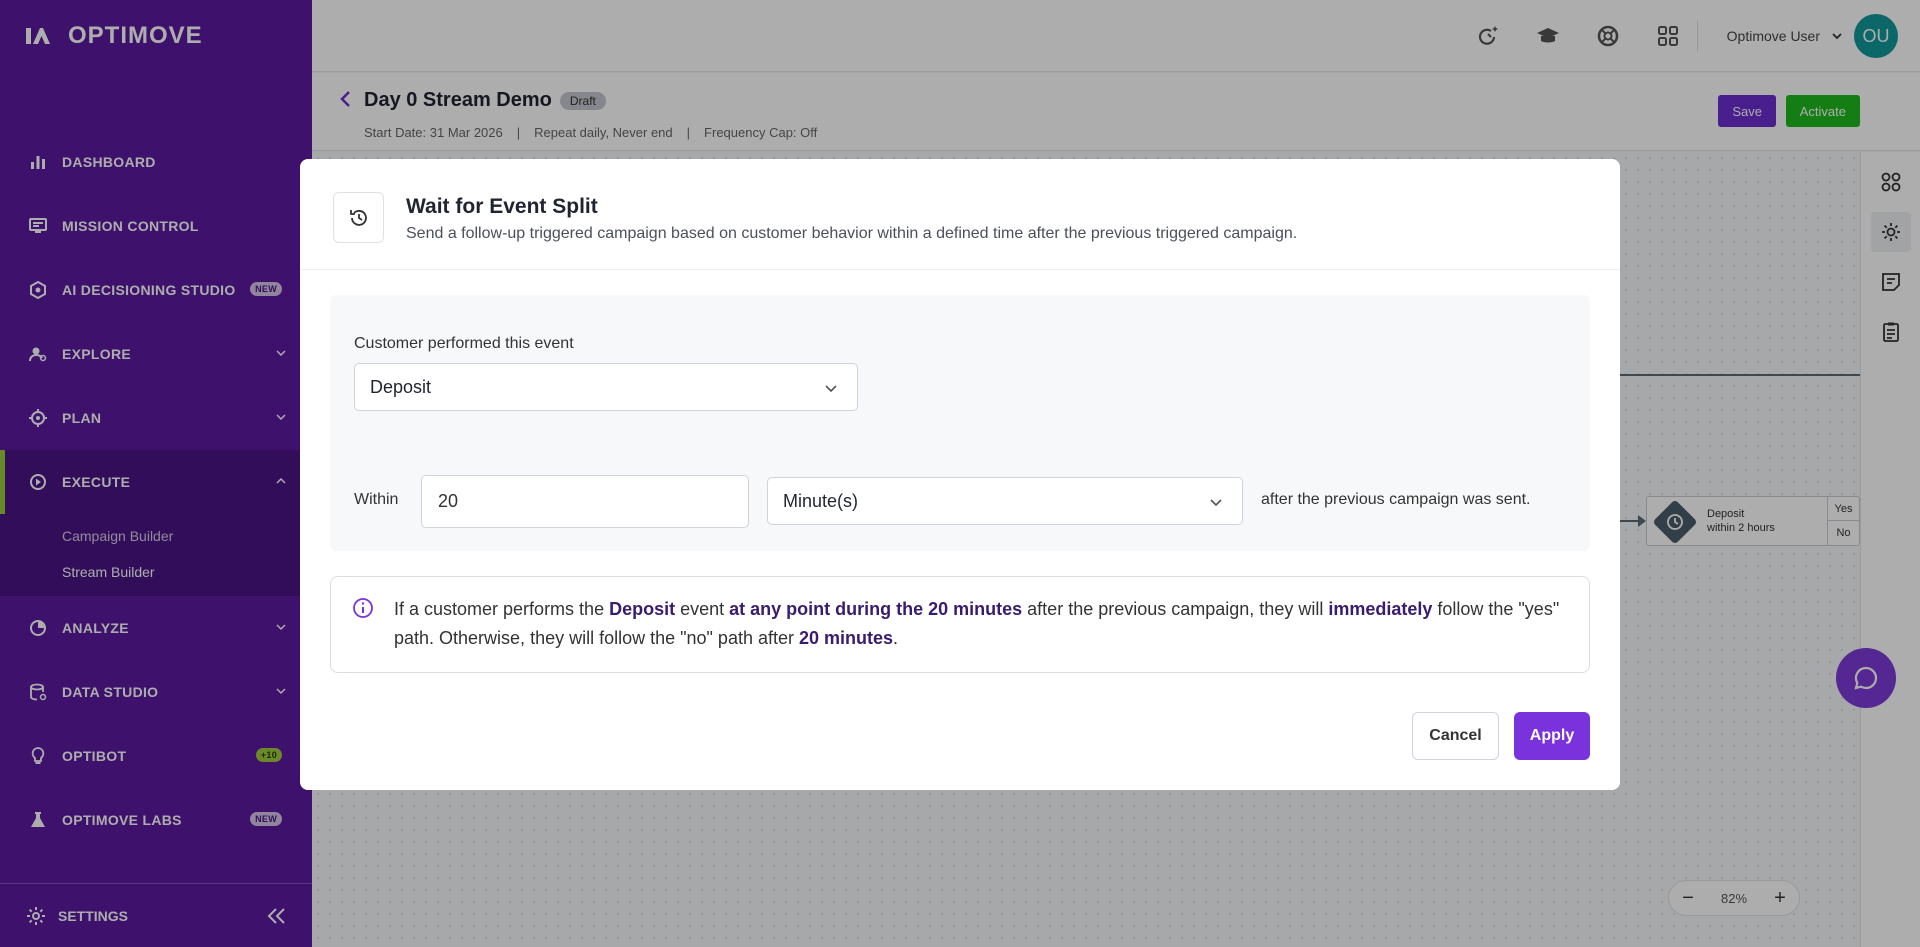 The height and width of the screenshot is (947, 1920). Describe the element at coordinates (363, 608) in the screenshot. I see `info-icon` at that location.